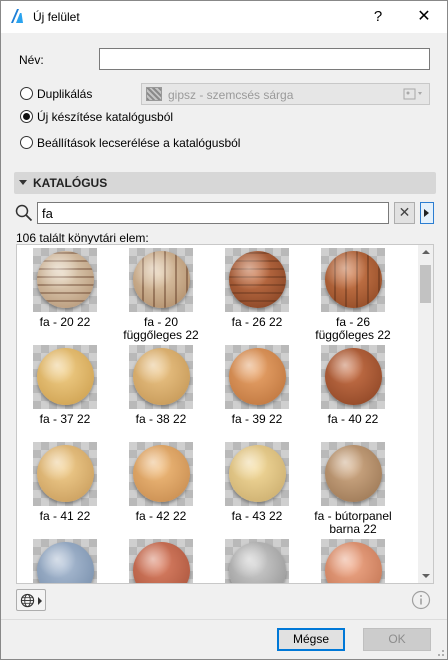  I want to click on catalog-item: fa - 38 22, so click(161, 392).